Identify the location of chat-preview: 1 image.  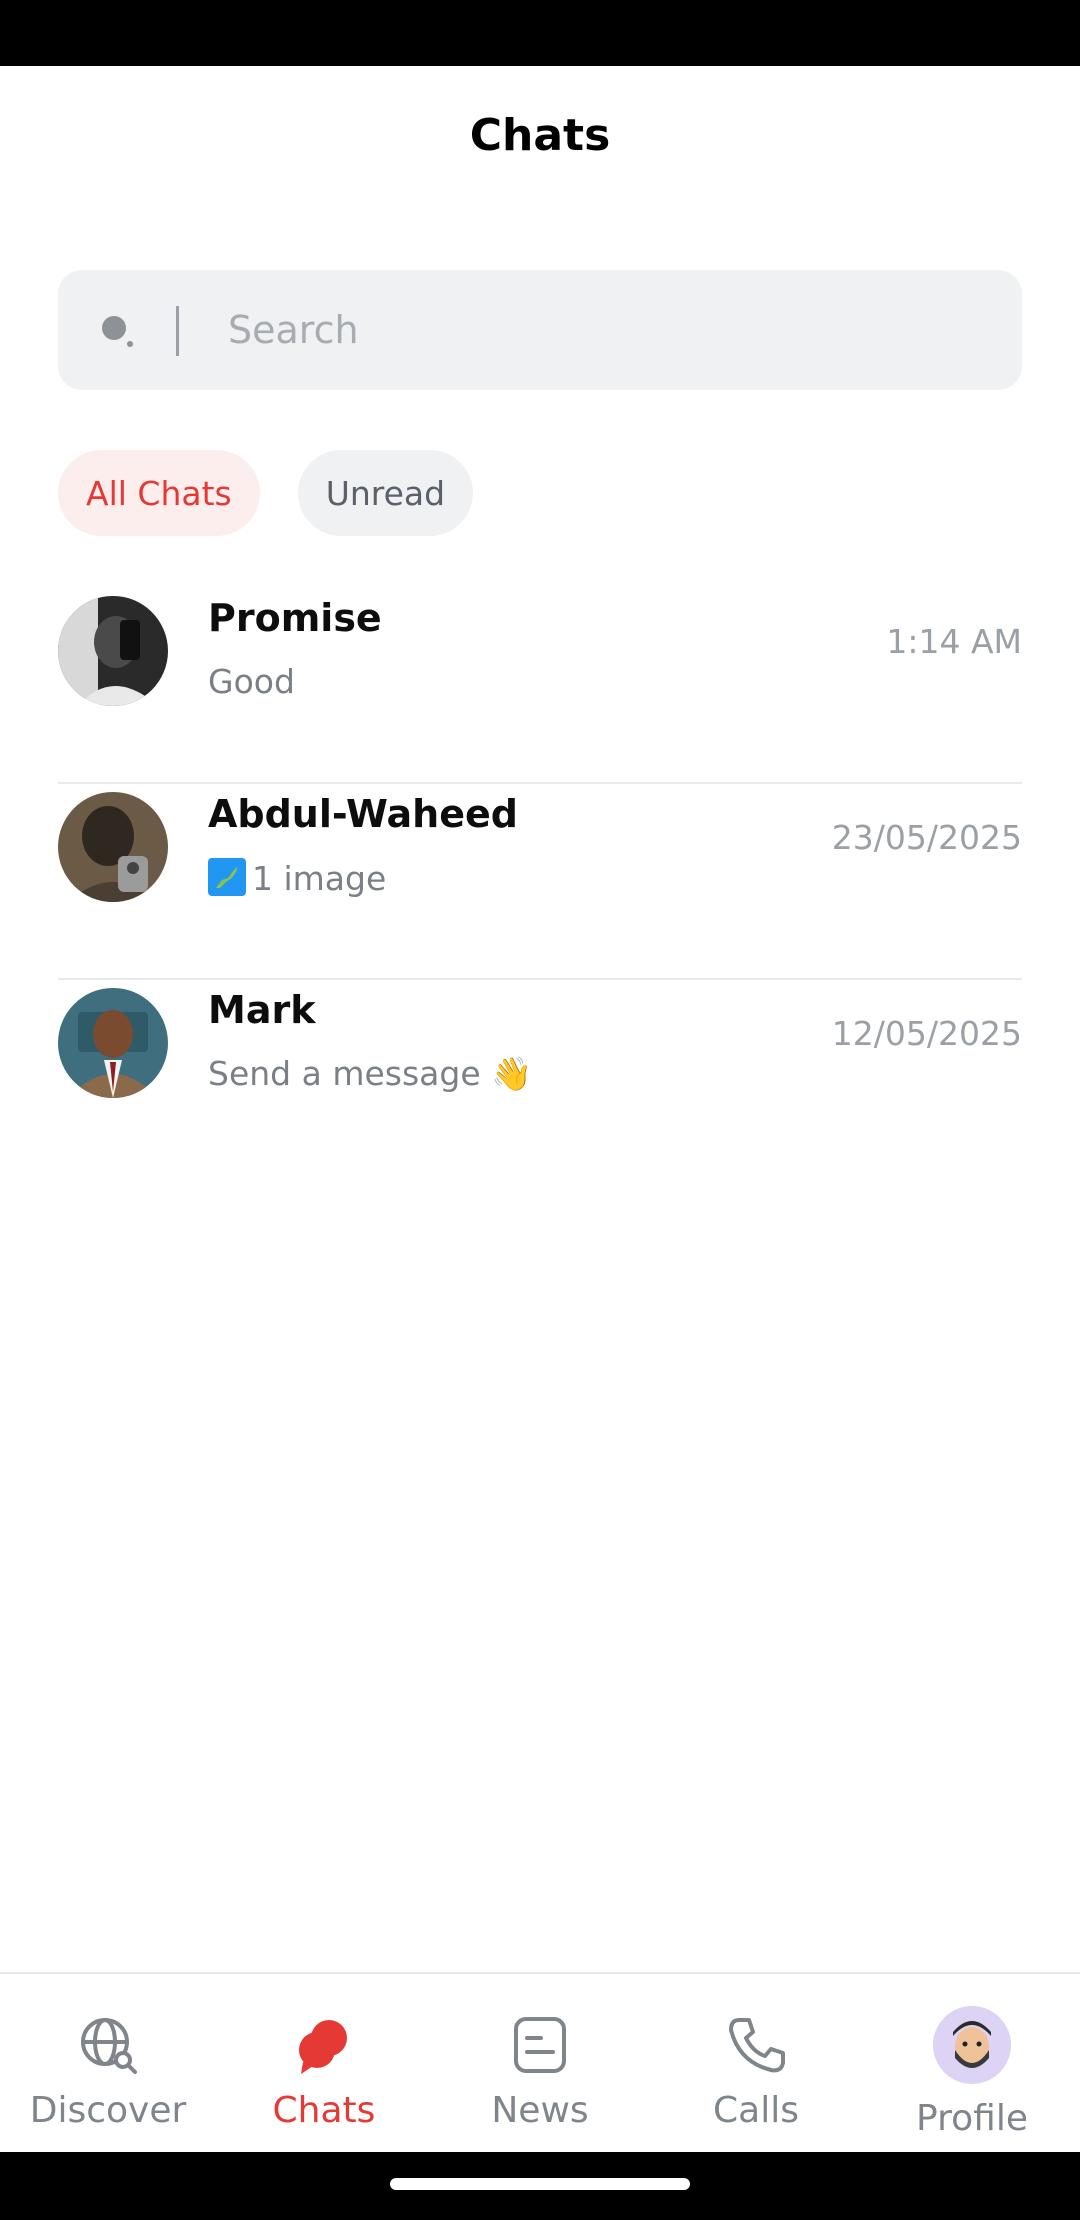
(297, 878).